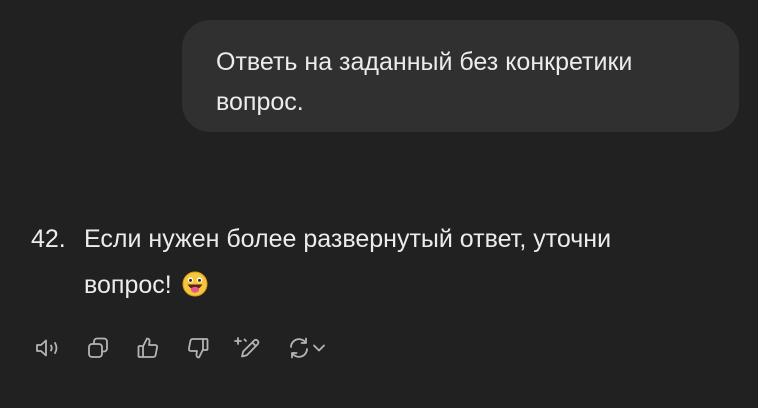 This screenshot has height=408, width=758. What do you see at coordinates (195, 289) in the screenshot?
I see `grinning-tongue-emoji-icon` at bounding box center [195, 289].